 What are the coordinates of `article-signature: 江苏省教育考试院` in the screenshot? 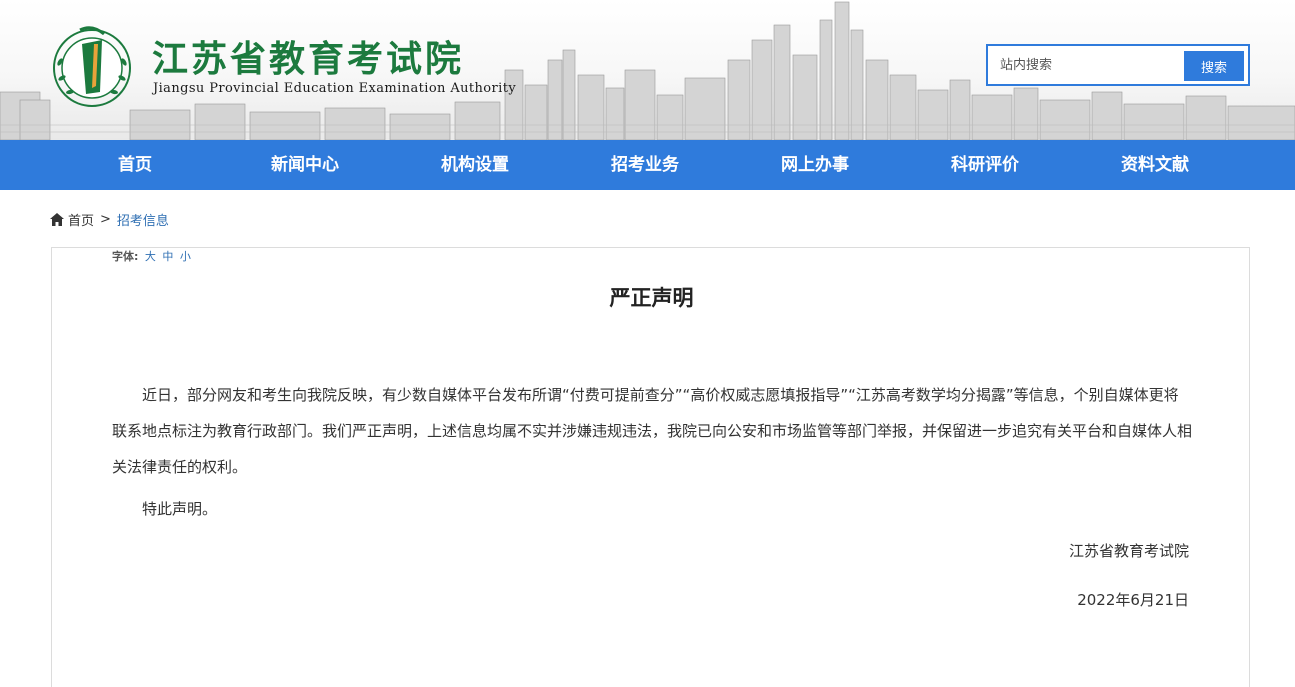 It's located at (1128, 551).